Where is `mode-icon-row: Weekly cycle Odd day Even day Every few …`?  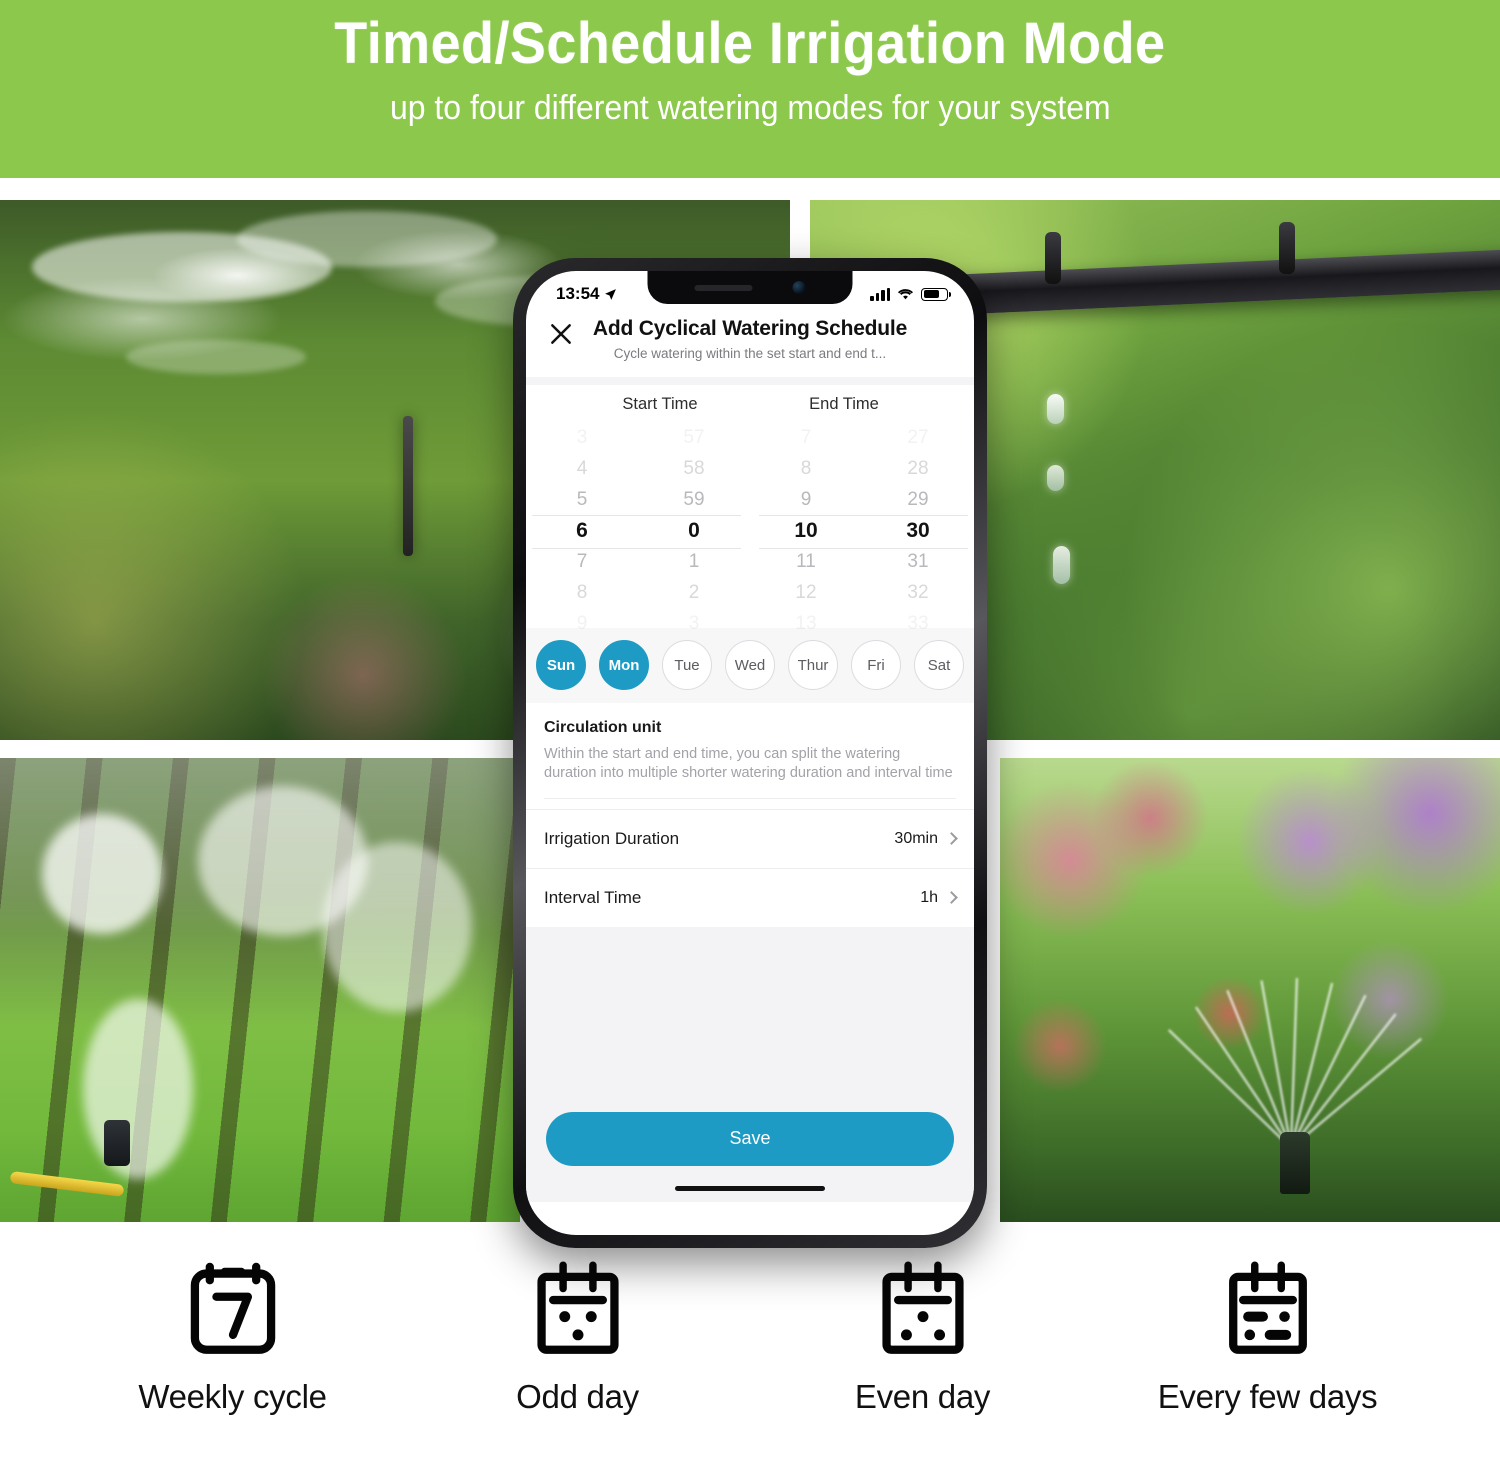
mode-icon-row: Weekly cycle Odd day Even day Every few … is located at coordinates (750, 1359).